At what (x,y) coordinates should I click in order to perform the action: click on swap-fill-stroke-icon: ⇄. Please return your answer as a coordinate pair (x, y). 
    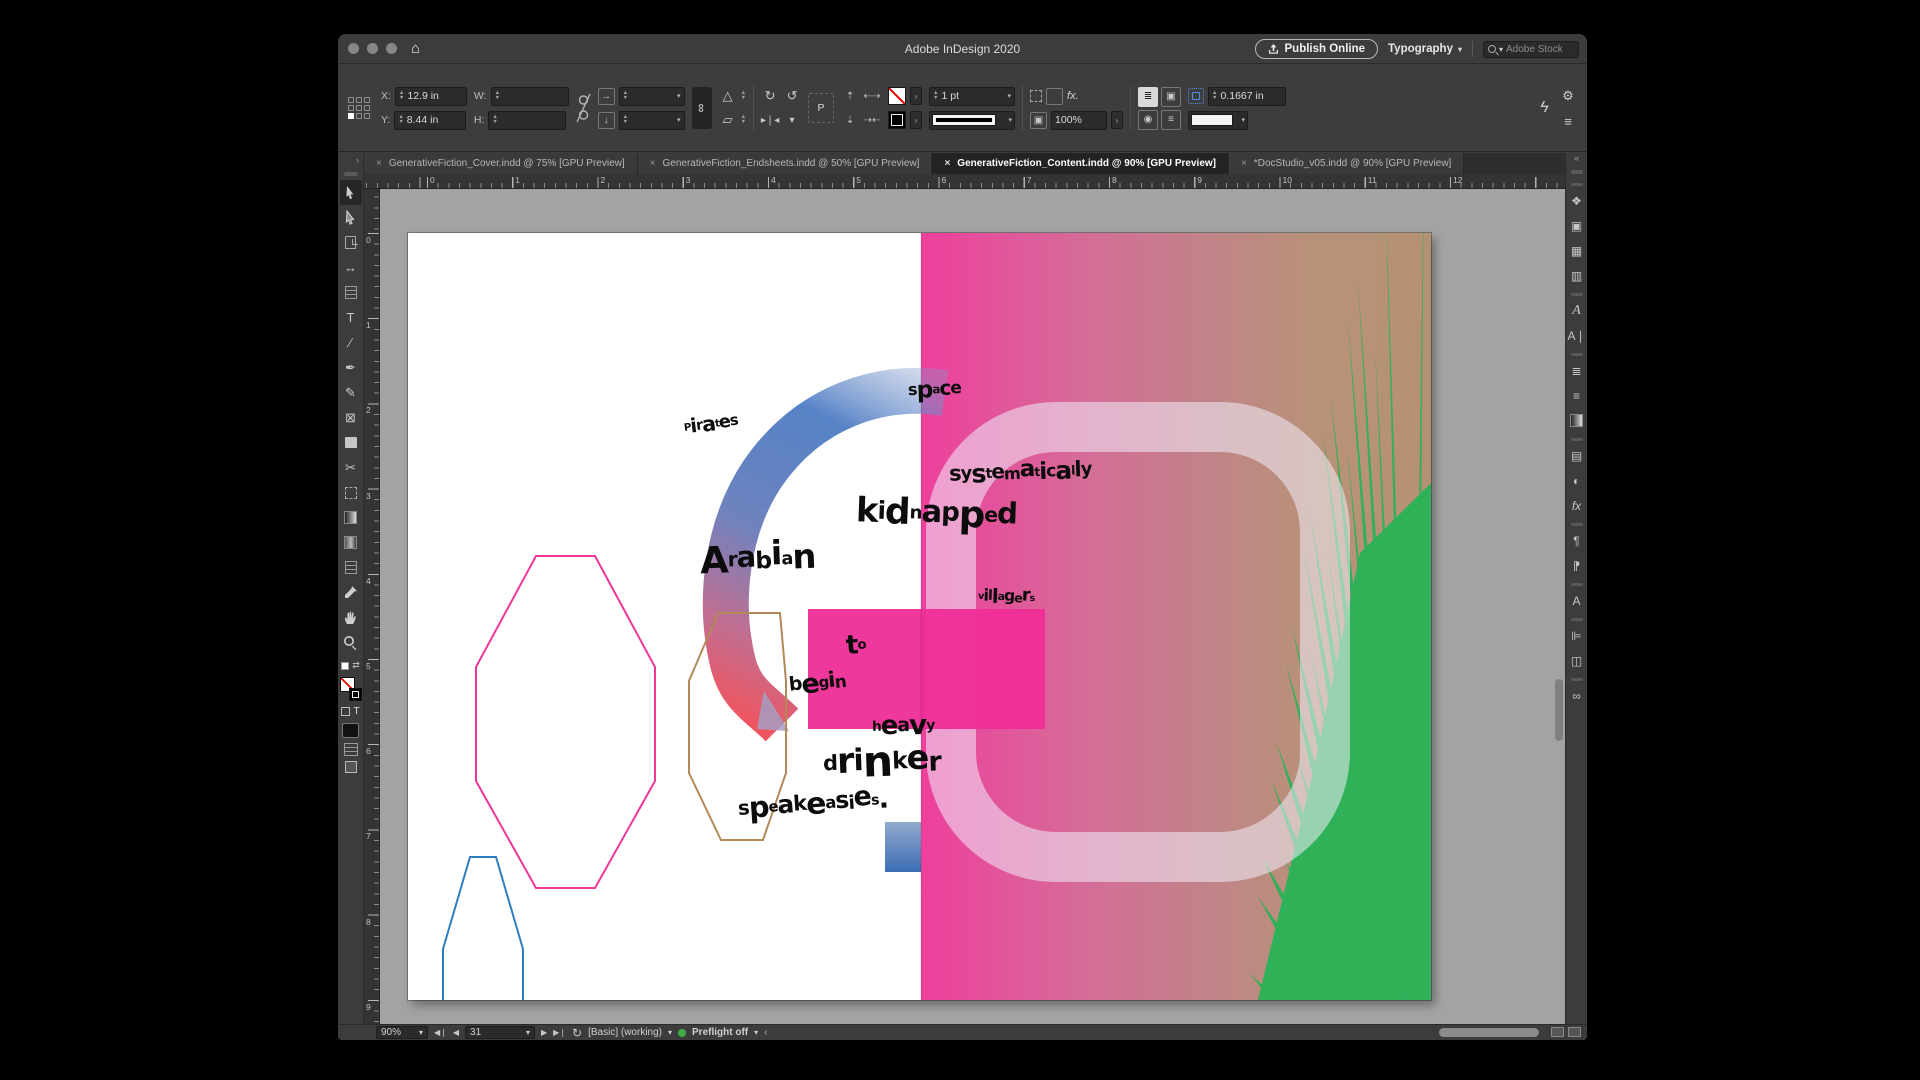
    Looking at the image, I should click on (356, 665).